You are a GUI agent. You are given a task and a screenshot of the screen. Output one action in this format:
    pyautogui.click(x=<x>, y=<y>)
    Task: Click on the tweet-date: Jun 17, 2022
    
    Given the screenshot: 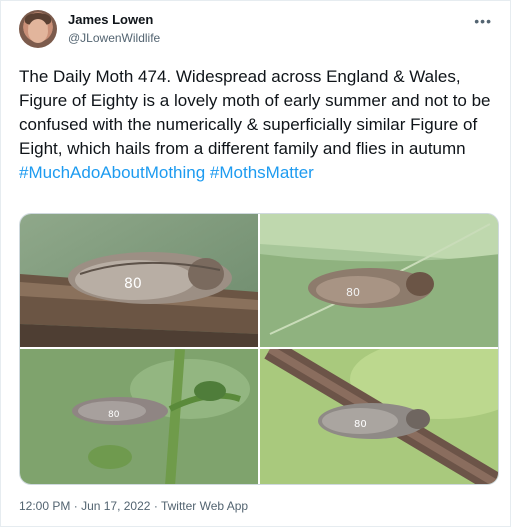 What is the action you would take?
    pyautogui.click(x=115, y=506)
    